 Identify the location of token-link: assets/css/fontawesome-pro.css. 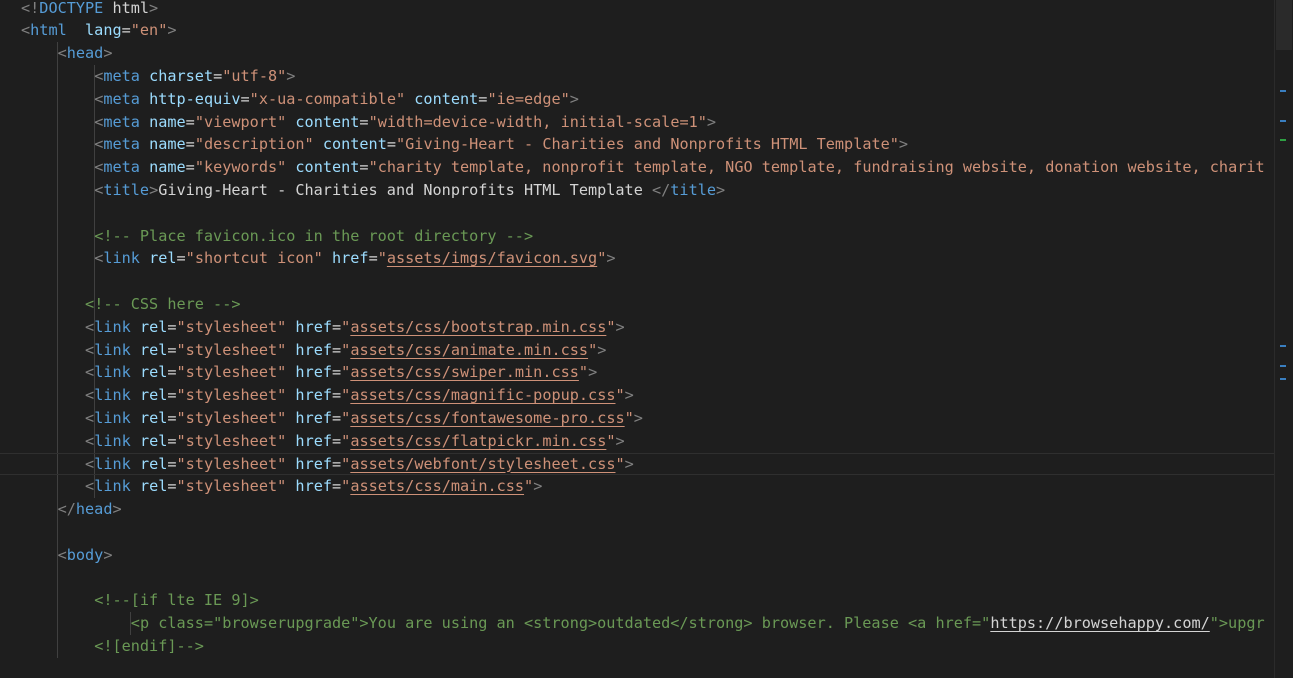
(487, 418).